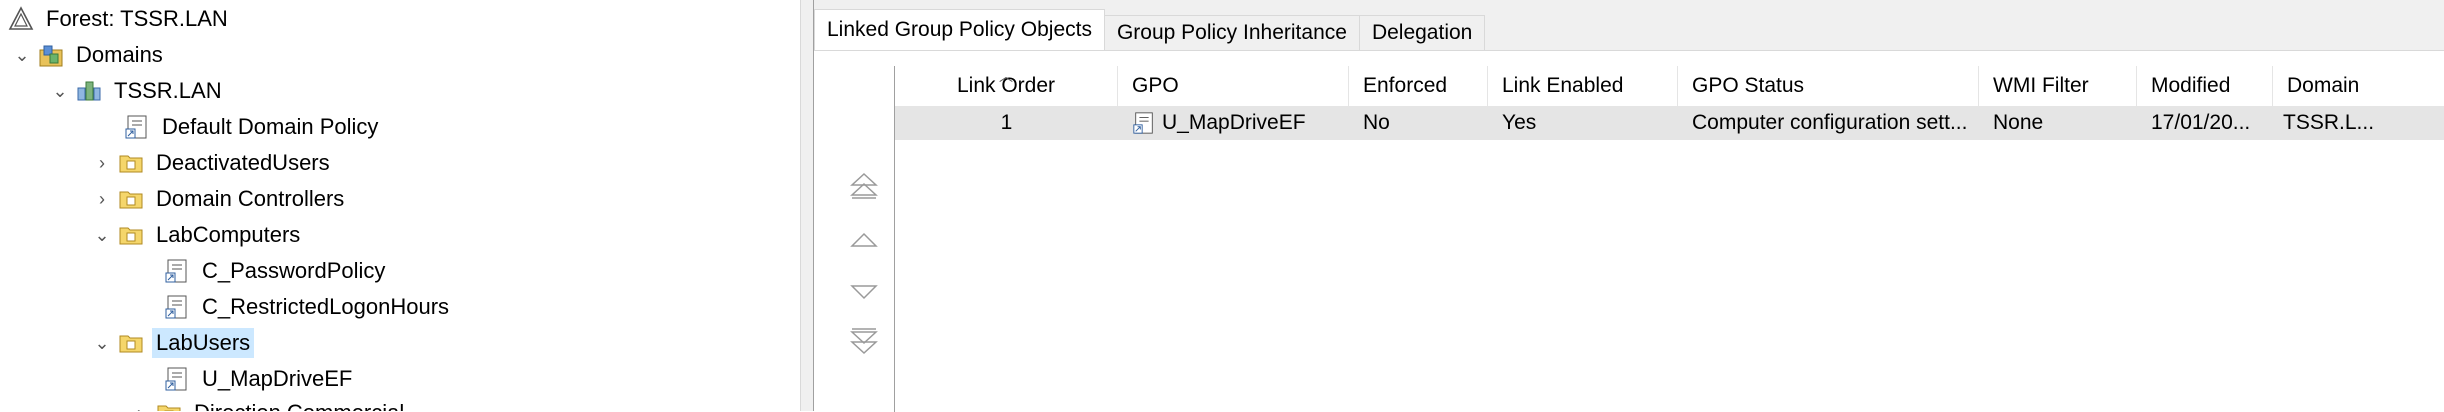  What do you see at coordinates (119, 54) in the screenshot?
I see `tree-label-domains: Domains` at bounding box center [119, 54].